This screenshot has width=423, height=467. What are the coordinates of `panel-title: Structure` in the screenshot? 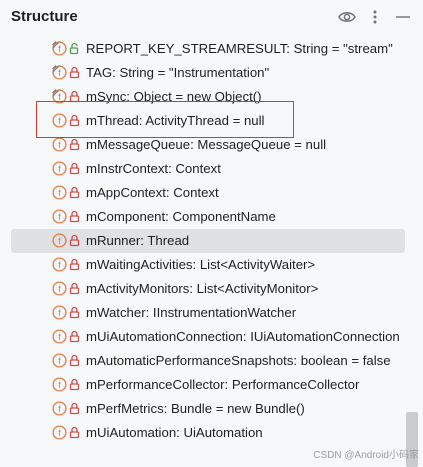 It's located at (44, 16).